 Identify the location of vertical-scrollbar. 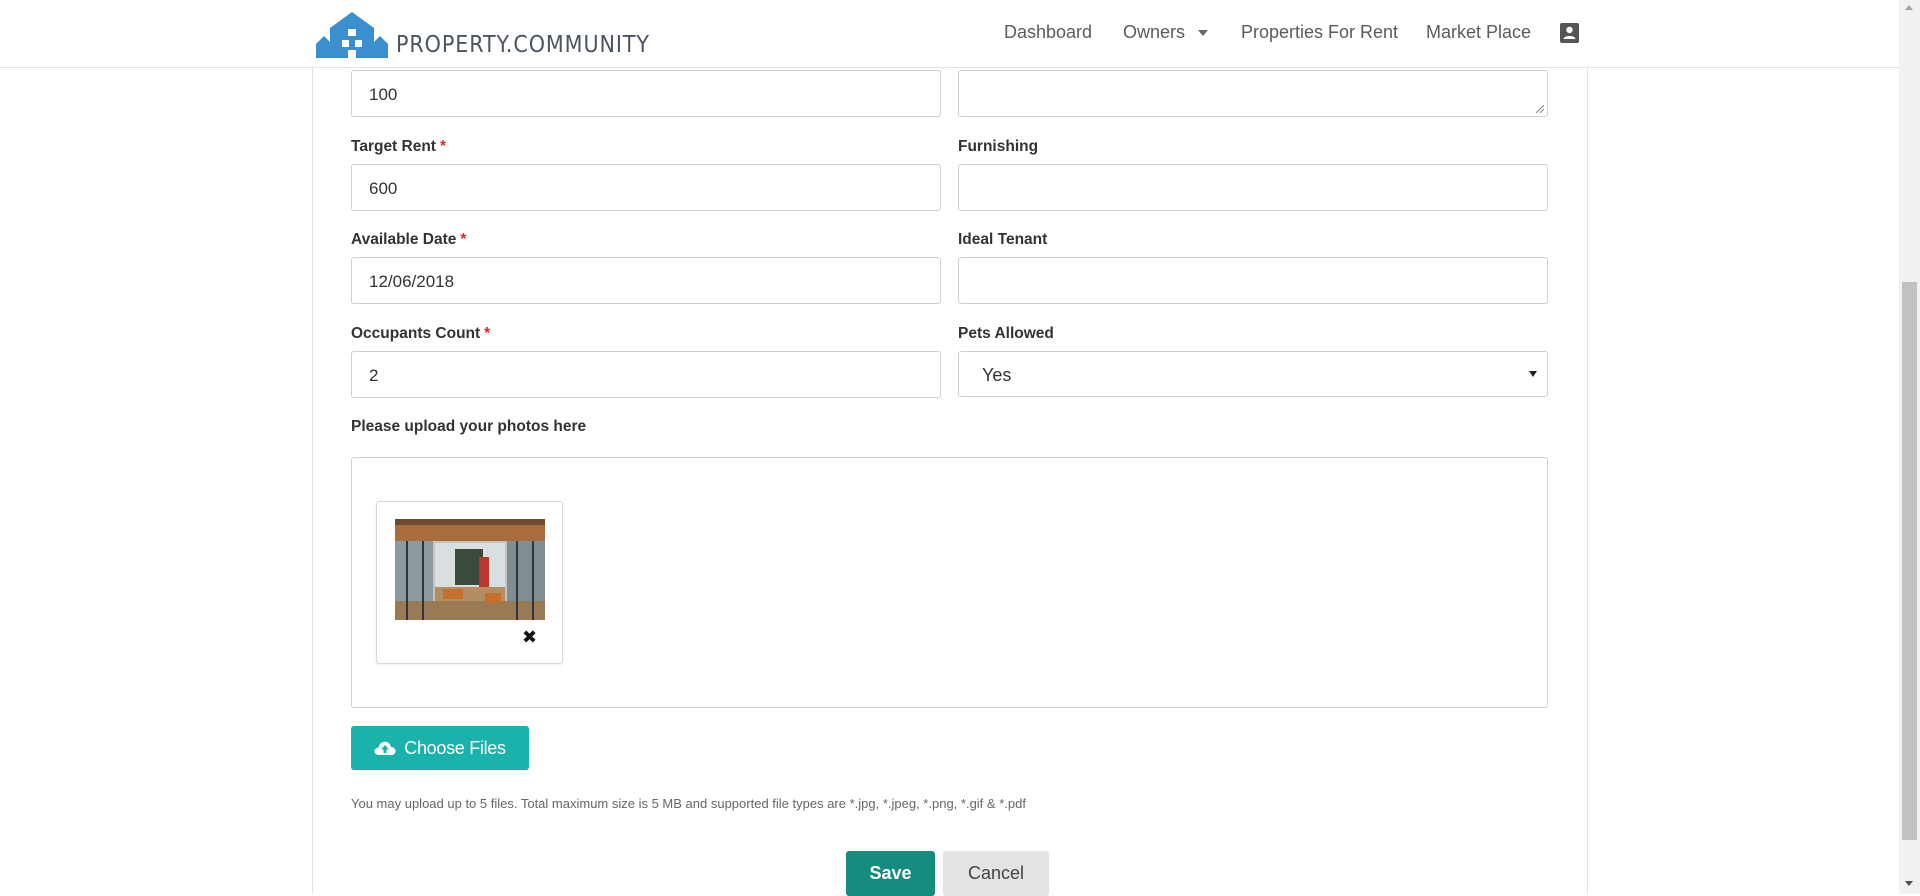
(1909, 447).